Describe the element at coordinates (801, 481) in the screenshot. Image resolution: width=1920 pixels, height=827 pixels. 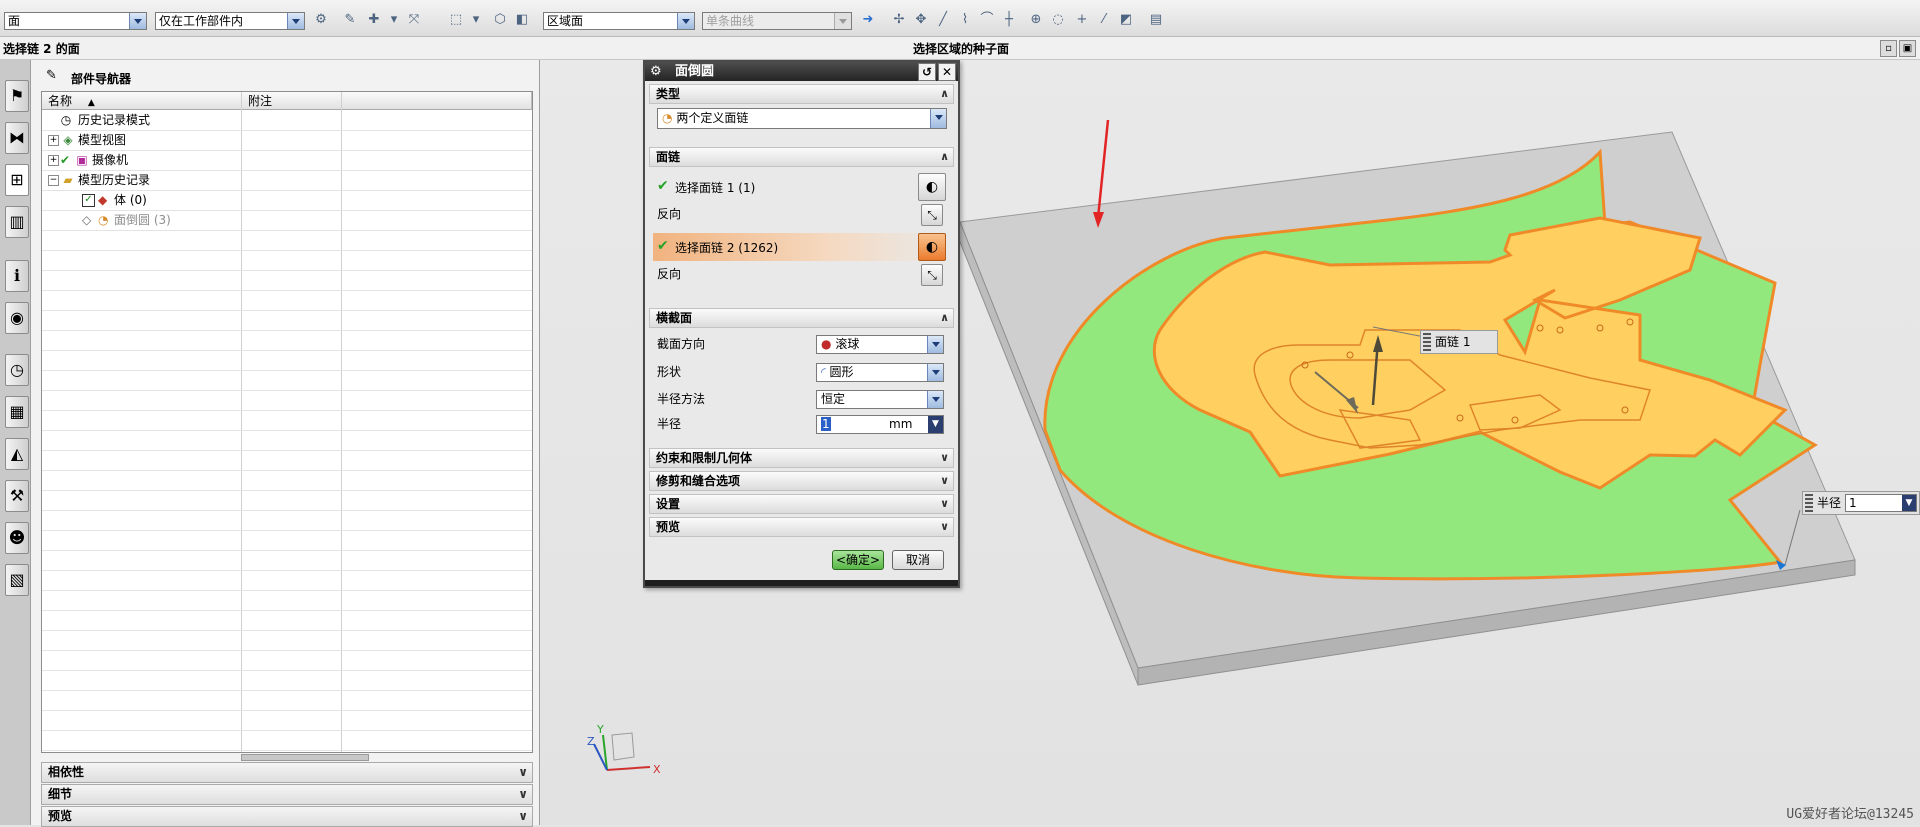
I see `section-trim-sew: 修剪和缝合选项 ∨` at that location.